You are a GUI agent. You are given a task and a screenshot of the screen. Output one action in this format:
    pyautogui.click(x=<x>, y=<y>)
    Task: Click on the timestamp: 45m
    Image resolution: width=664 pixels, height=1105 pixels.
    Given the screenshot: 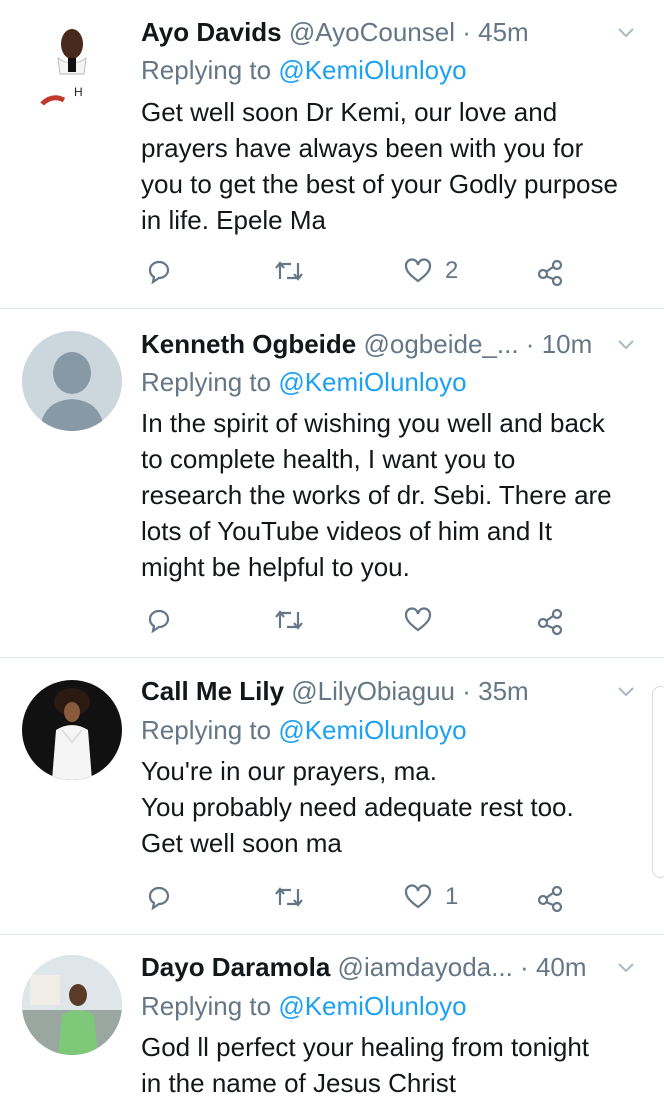 What is the action you would take?
    pyautogui.click(x=503, y=32)
    